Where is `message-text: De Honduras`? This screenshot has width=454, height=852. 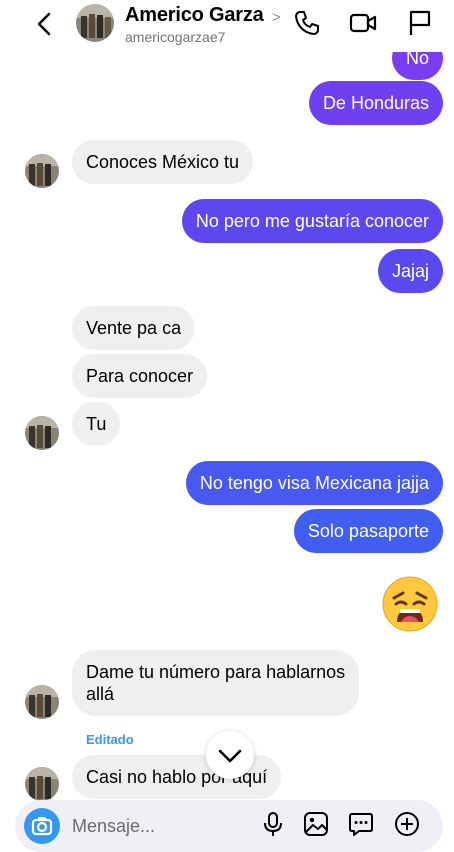 message-text: De Honduras is located at coordinates (375, 103).